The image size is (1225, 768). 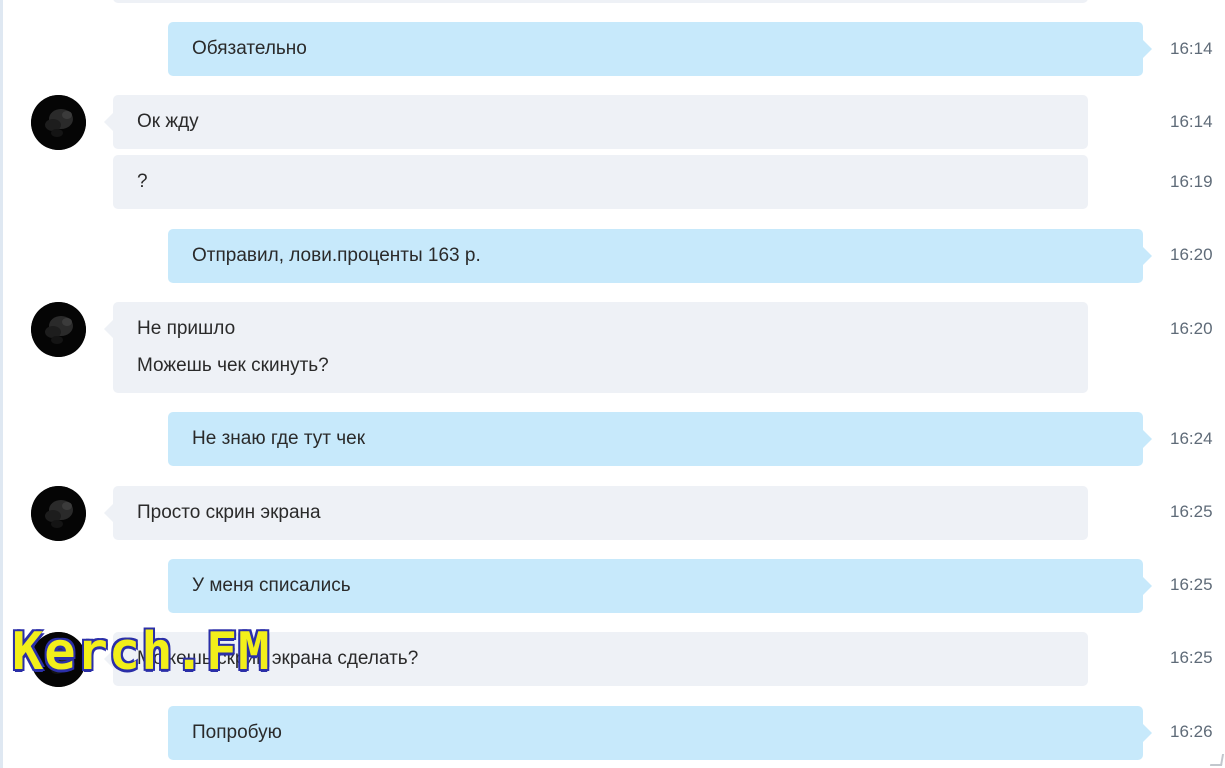 I want to click on message-text: Не пришло, so click(x=186, y=328).